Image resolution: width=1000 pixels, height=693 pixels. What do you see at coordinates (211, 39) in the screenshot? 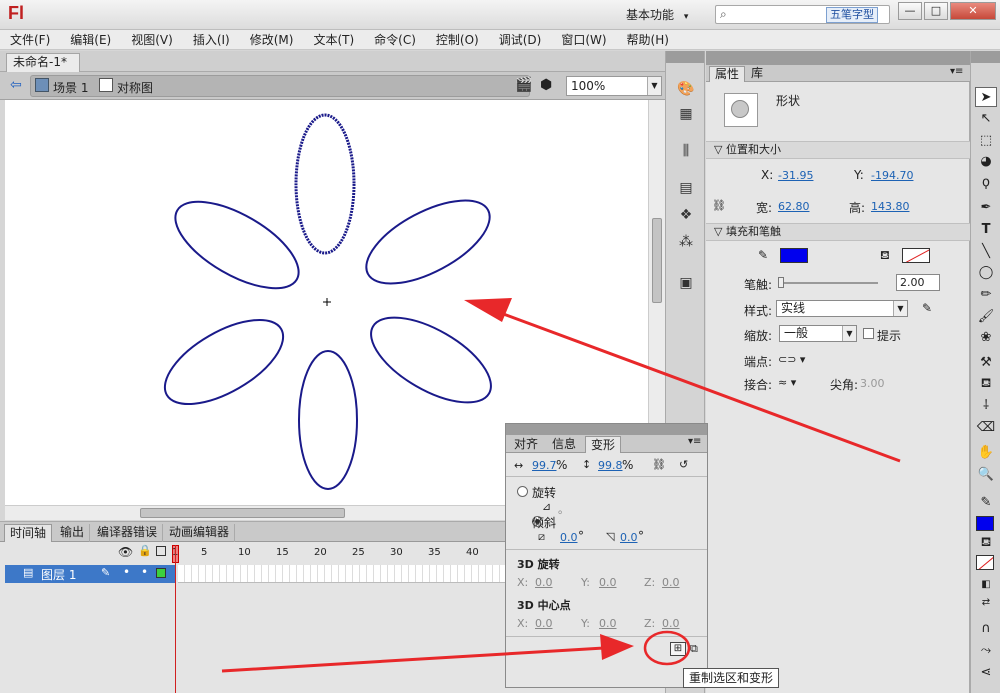
I see `menu-insert: 插入(I)` at bounding box center [211, 39].